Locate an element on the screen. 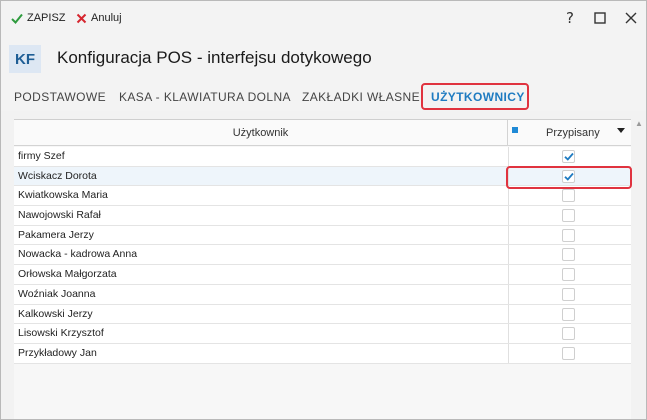 This screenshot has height=420, width=647. close-button is located at coordinates (631, 18).